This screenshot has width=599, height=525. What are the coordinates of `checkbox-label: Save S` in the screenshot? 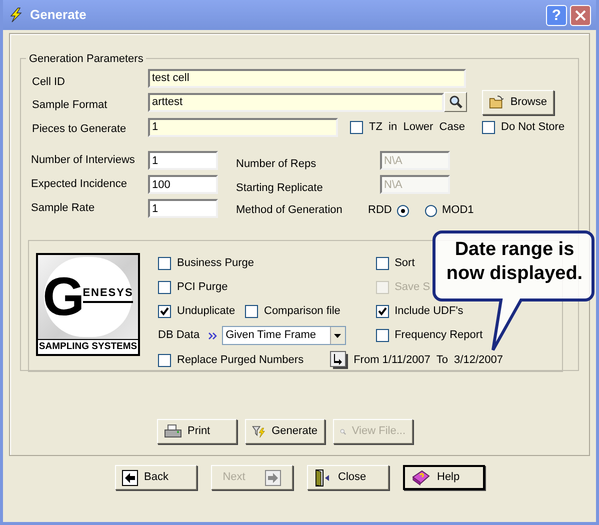 It's located at (412, 287).